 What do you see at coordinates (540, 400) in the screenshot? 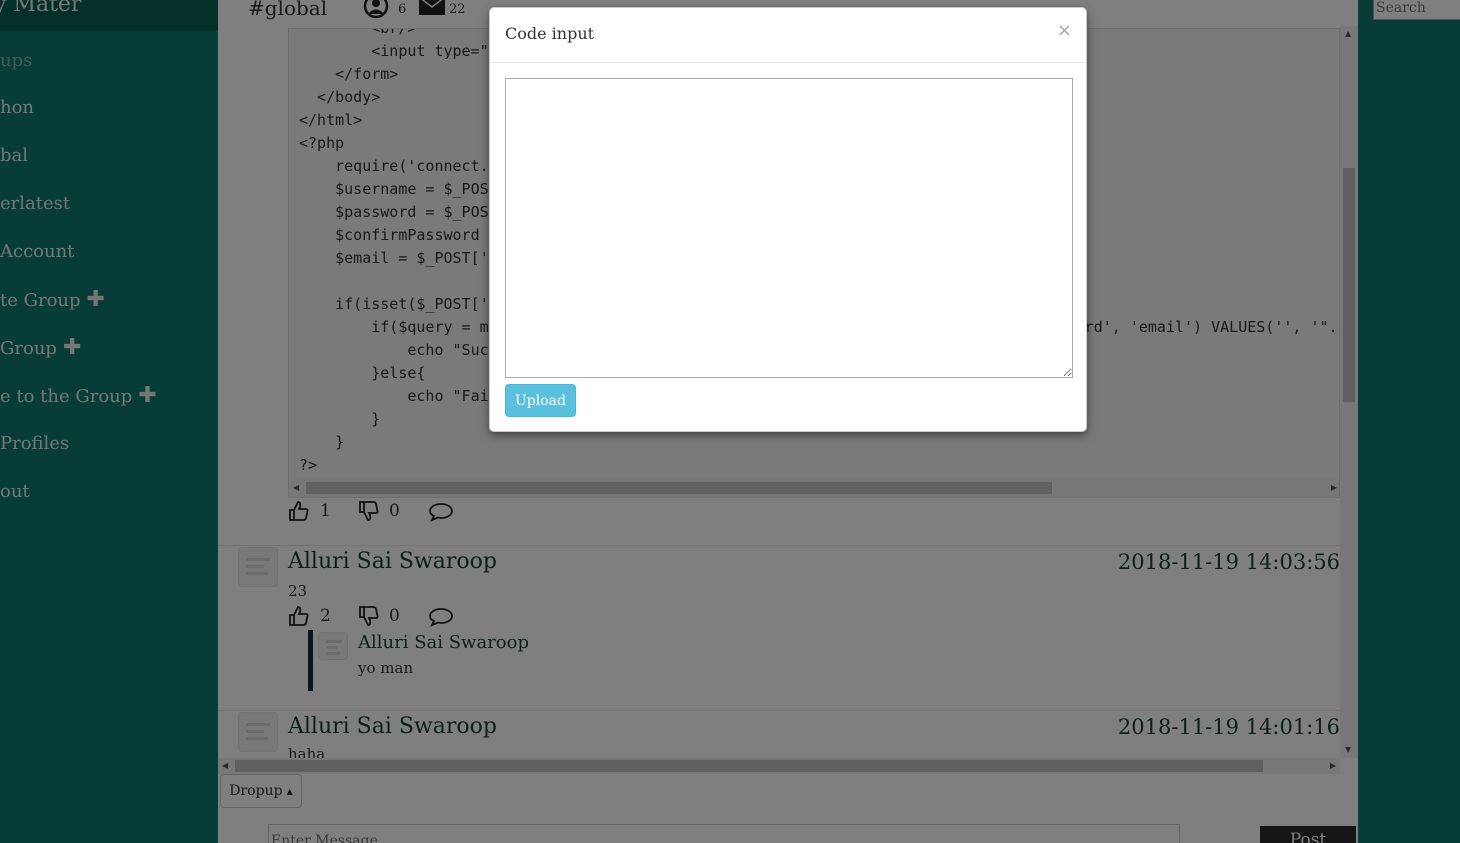
I see `upload-button: Upload` at bounding box center [540, 400].